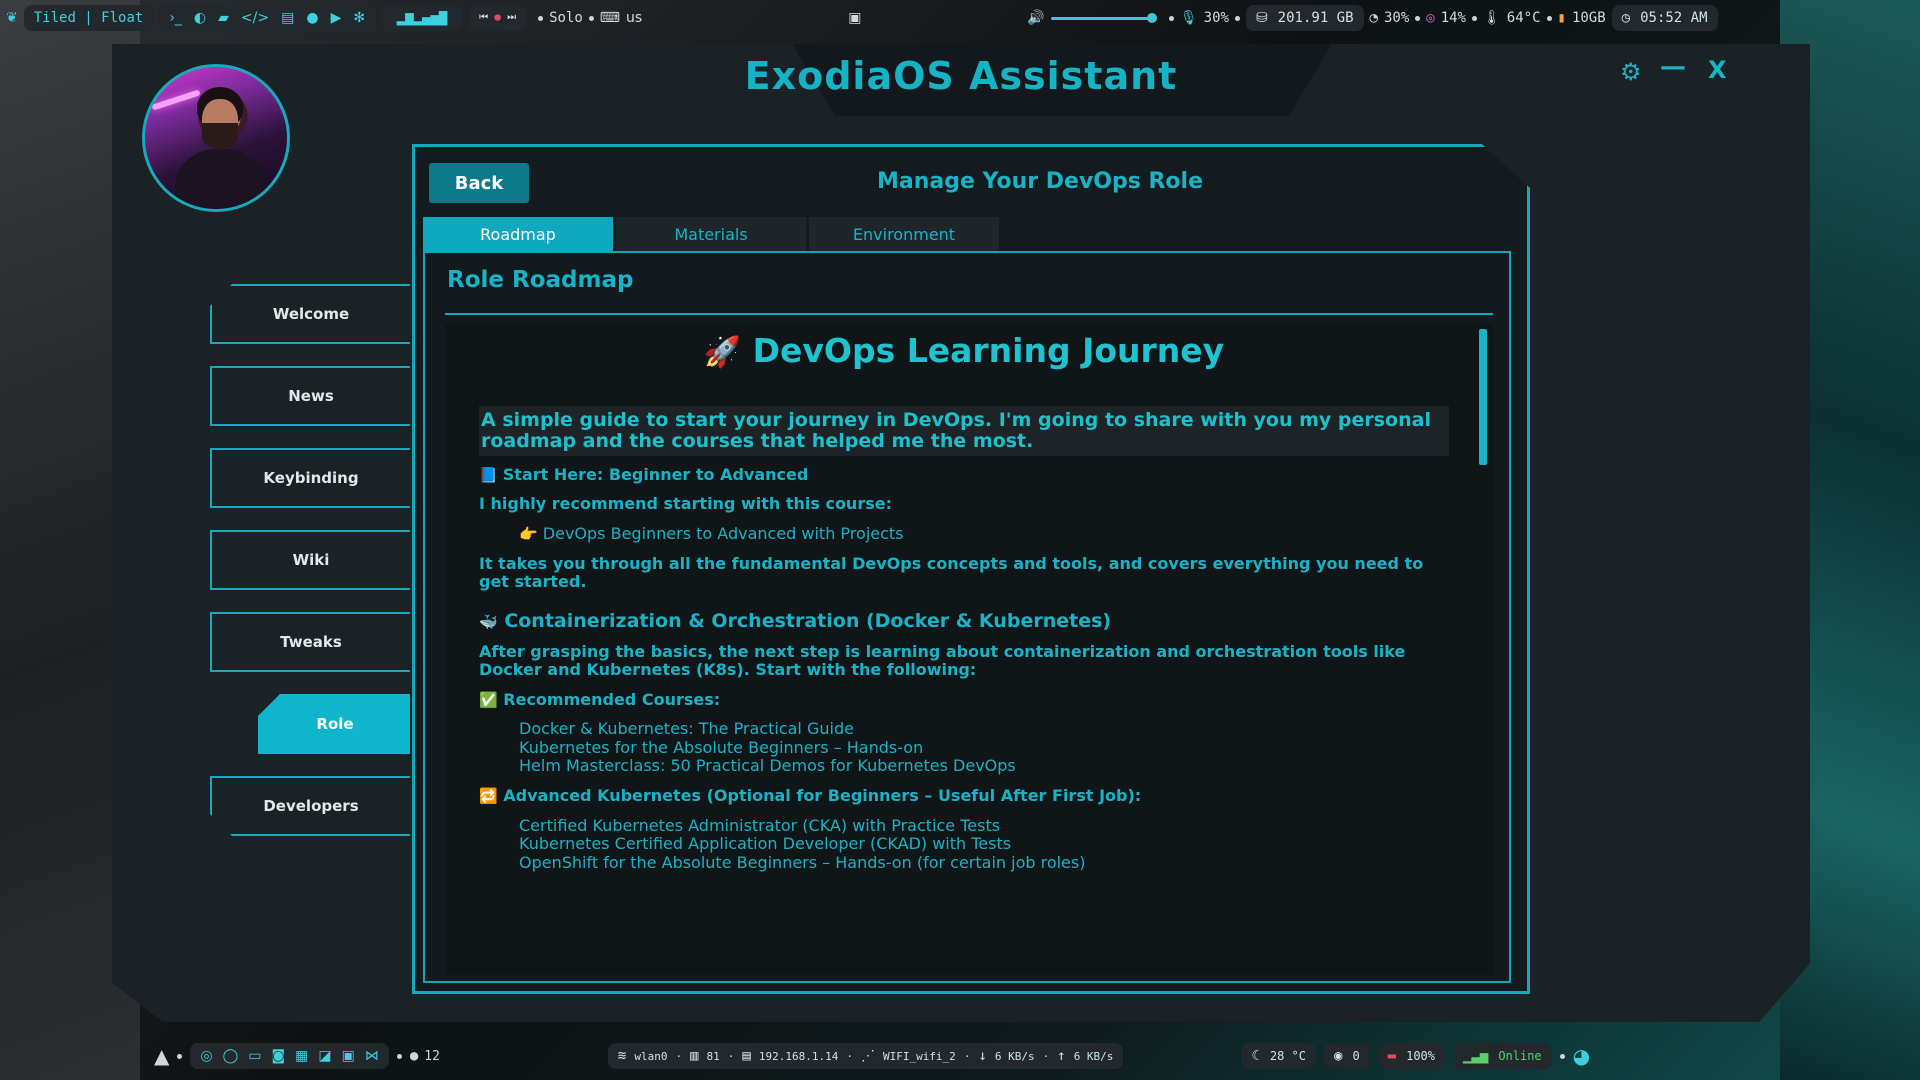 The width and height of the screenshot is (1920, 1080). I want to click on tab-environment: Environment, so click(904, 234).